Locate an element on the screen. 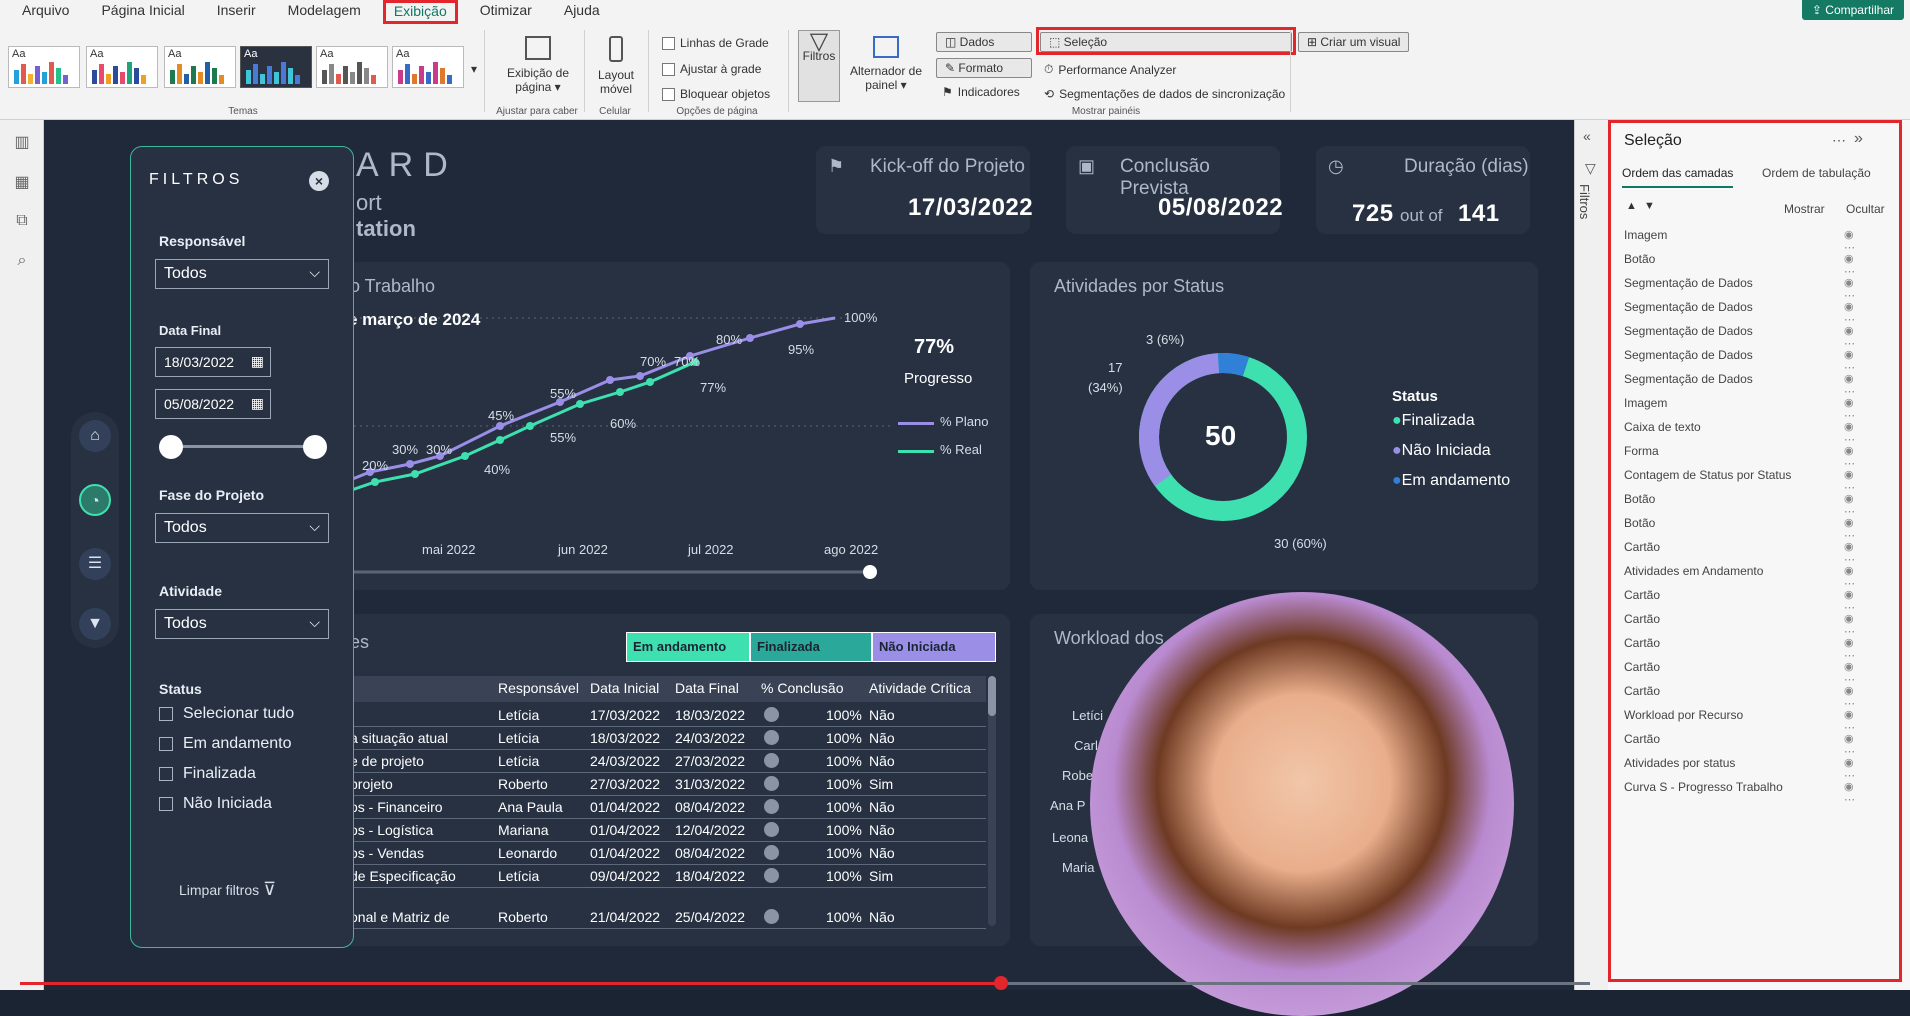 The width and height of the screenshot is (1910, 1016). move-up-icon: ▲ is located at coordinates (1631, 206).